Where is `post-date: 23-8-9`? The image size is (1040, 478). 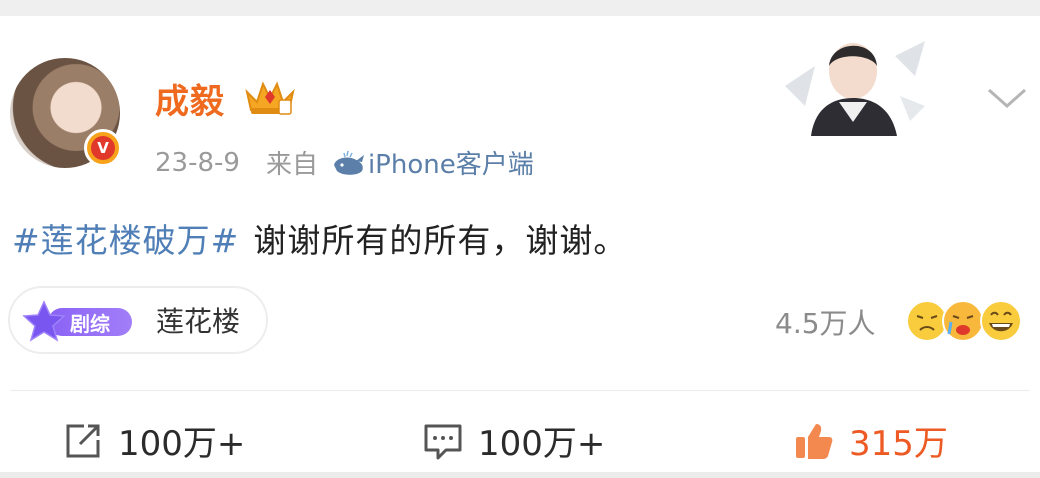 post-date: 23-8-9 is located at coordinates (197, 162).